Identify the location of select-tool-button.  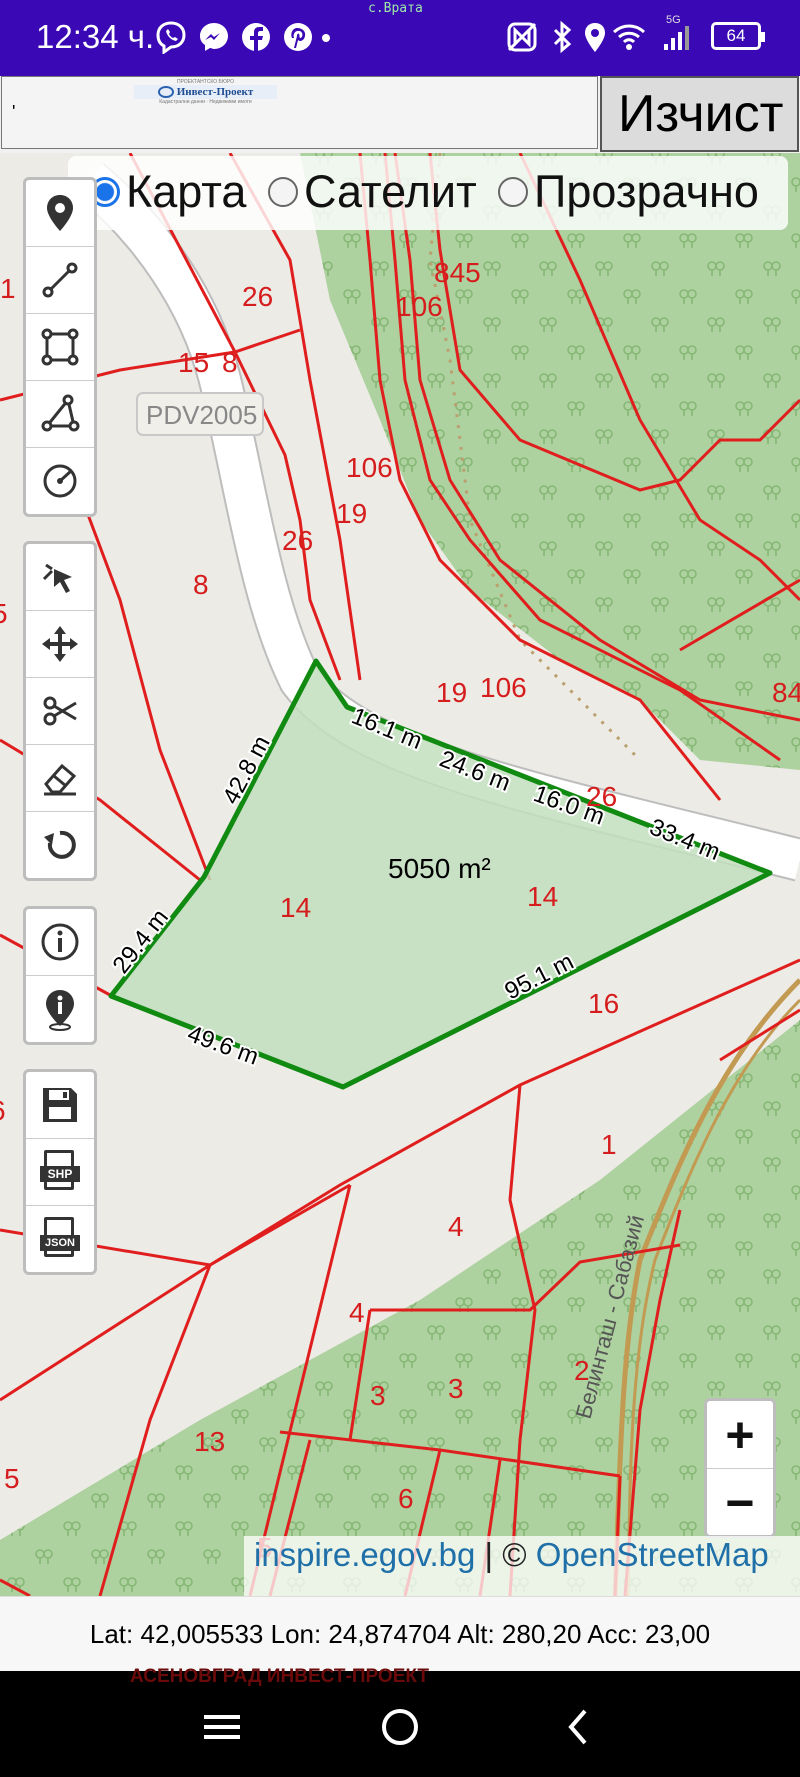
(60, 577).